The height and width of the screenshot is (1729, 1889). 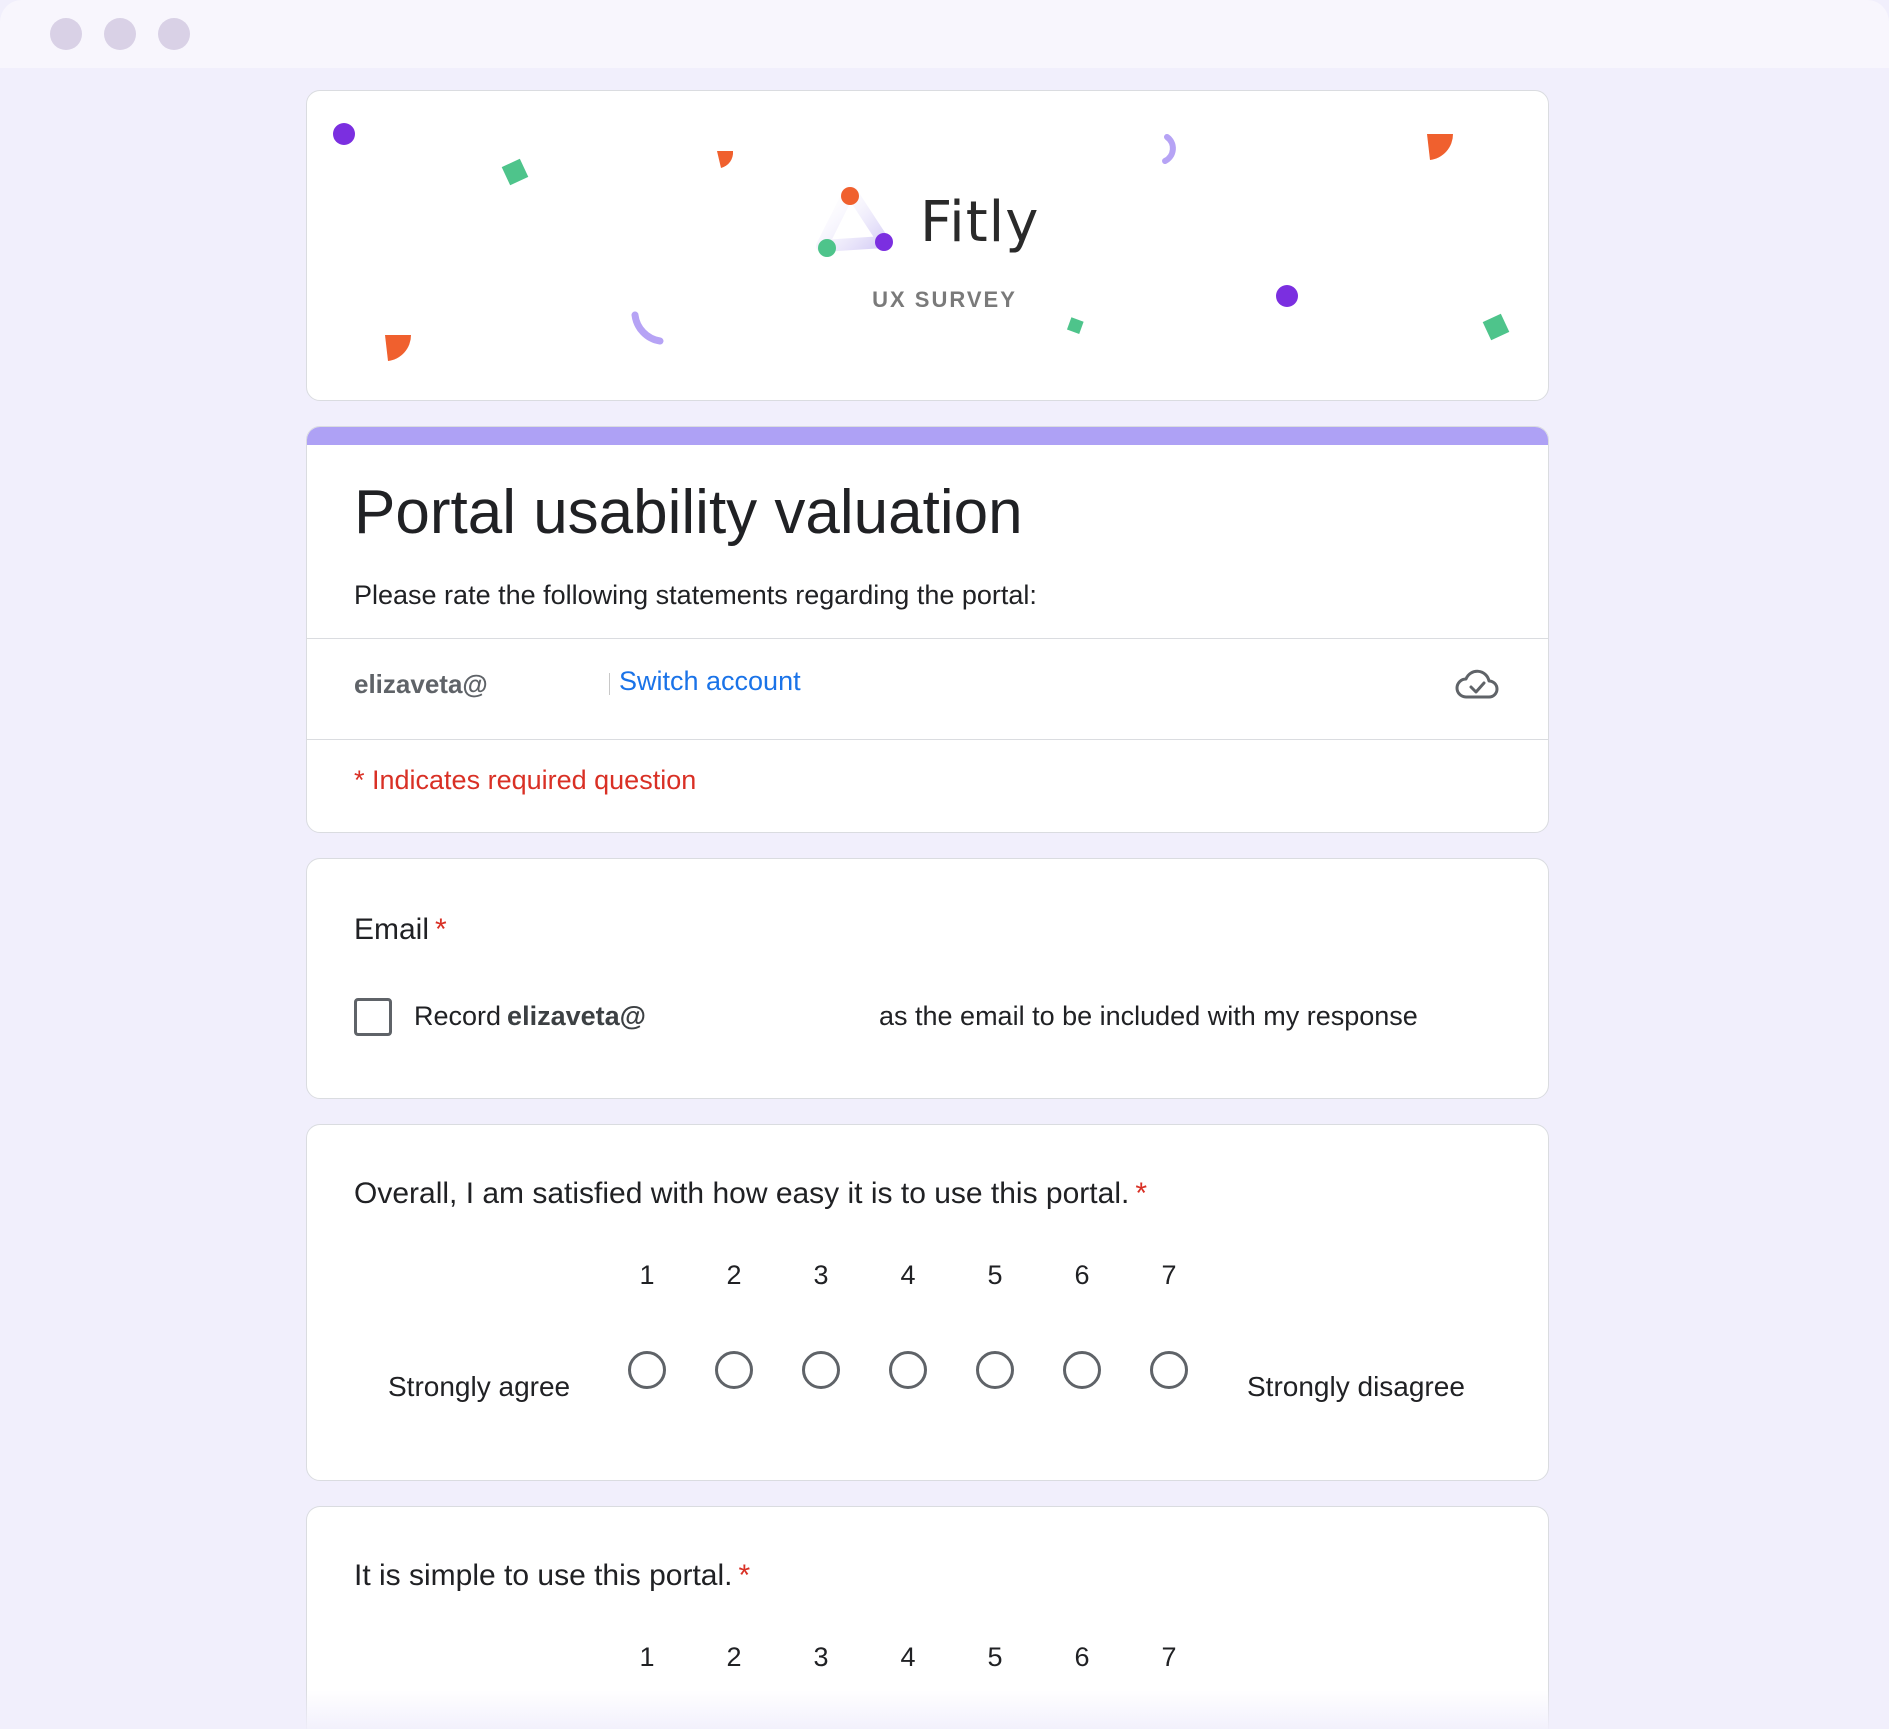 What do you see at coordinates (479, 1386) in the screenshot?
I see `scale-low-label: Strongly agree` at bounding box center [479, 1386].